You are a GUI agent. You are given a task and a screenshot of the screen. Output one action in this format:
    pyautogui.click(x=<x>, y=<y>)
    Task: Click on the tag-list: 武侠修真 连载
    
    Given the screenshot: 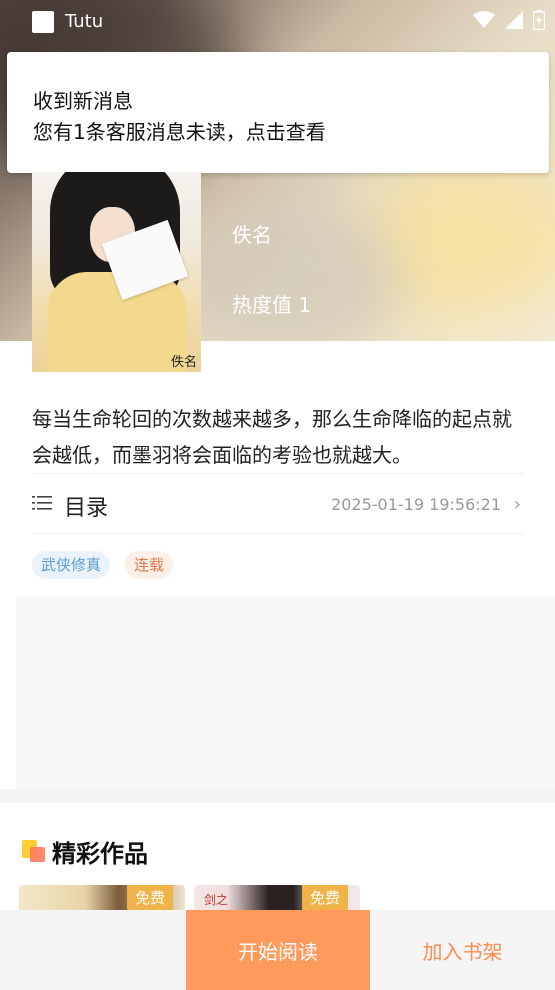 What is the action you would take?
    pyautogui.click(x=103, y=565)
    